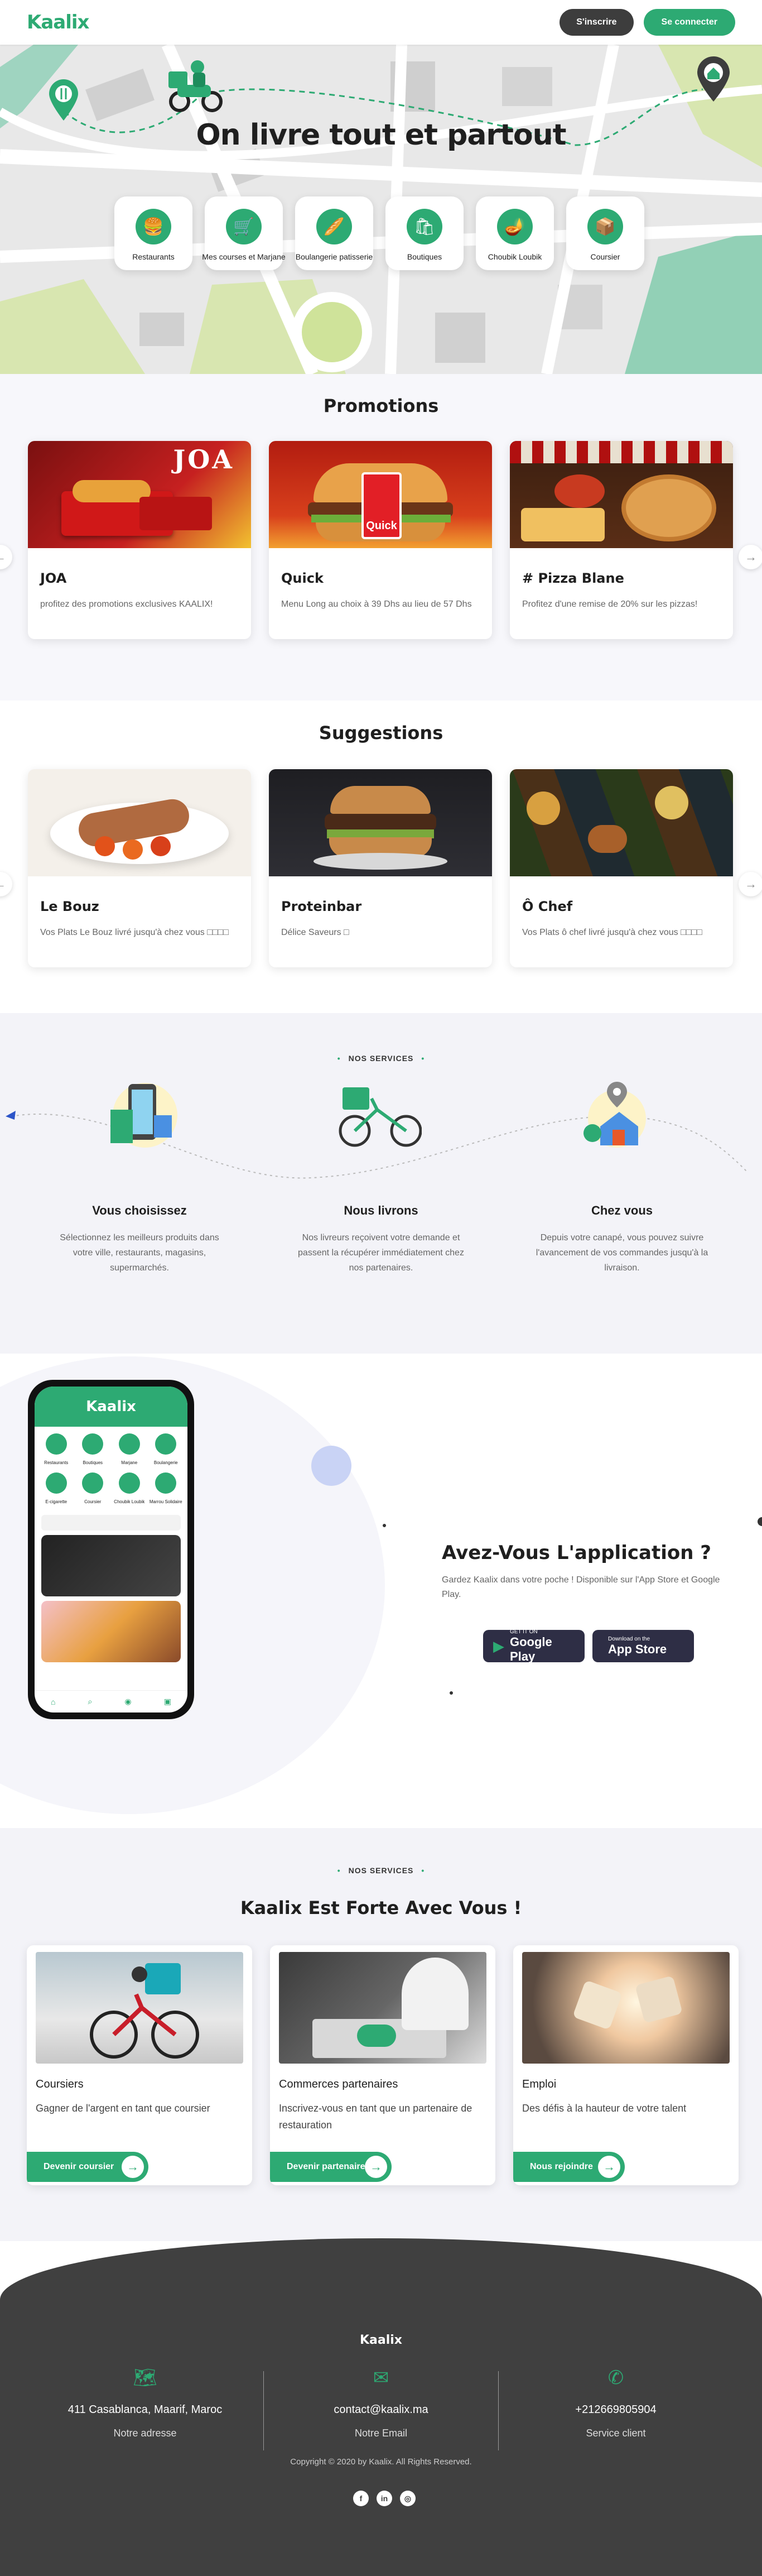 Image resolution: width=762 pixels, height=2576 pixels. Describe the element at coordinates (616, 2433) in the screenshot. I see `phone-label: Service client` at that location.